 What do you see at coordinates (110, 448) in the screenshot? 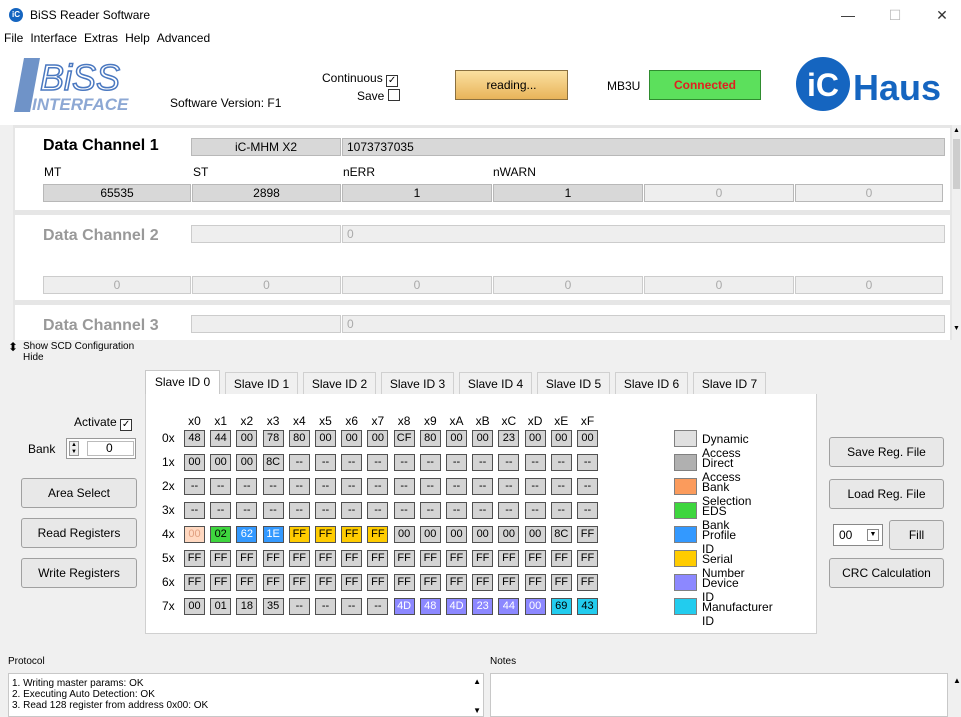
I see `bank-input: 0` at bounding box center [110, 448].